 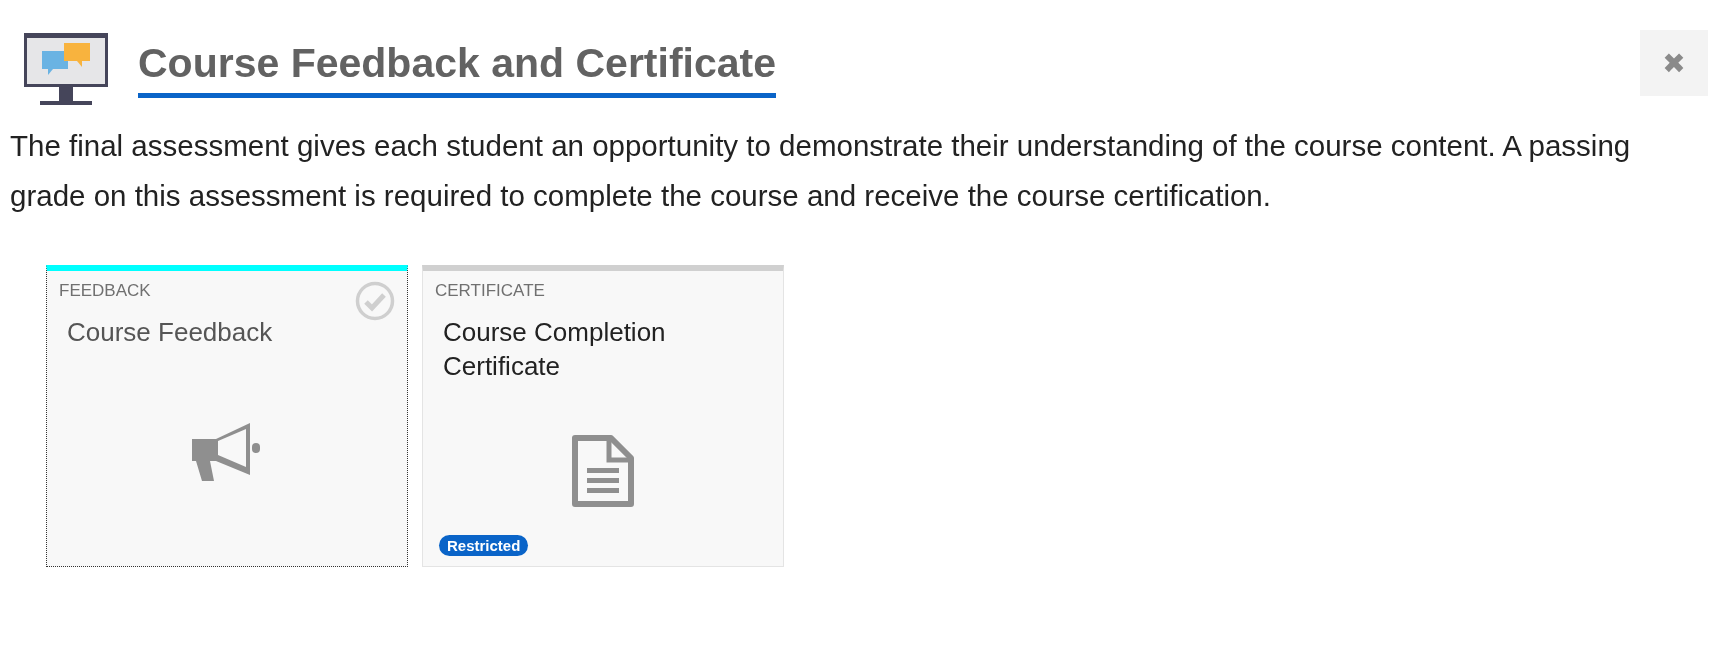 What do you see at coordinates (490, 291) in the screenshot?
I see `card-category: CERTIFICATE` at bounding box center [490, 291].